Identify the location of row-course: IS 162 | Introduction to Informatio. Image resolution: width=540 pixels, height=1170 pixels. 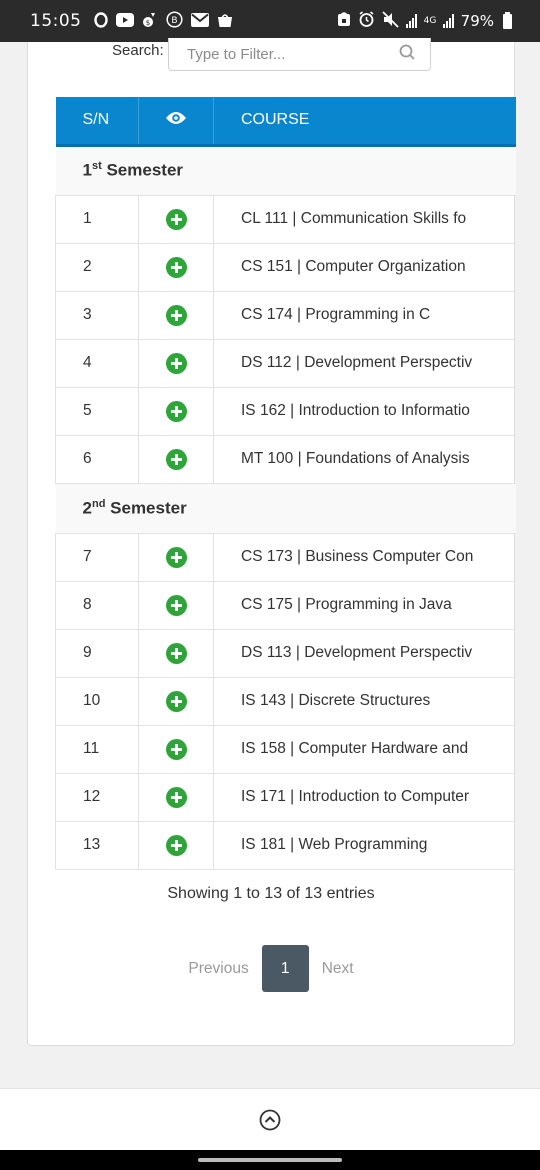
(364, 411).